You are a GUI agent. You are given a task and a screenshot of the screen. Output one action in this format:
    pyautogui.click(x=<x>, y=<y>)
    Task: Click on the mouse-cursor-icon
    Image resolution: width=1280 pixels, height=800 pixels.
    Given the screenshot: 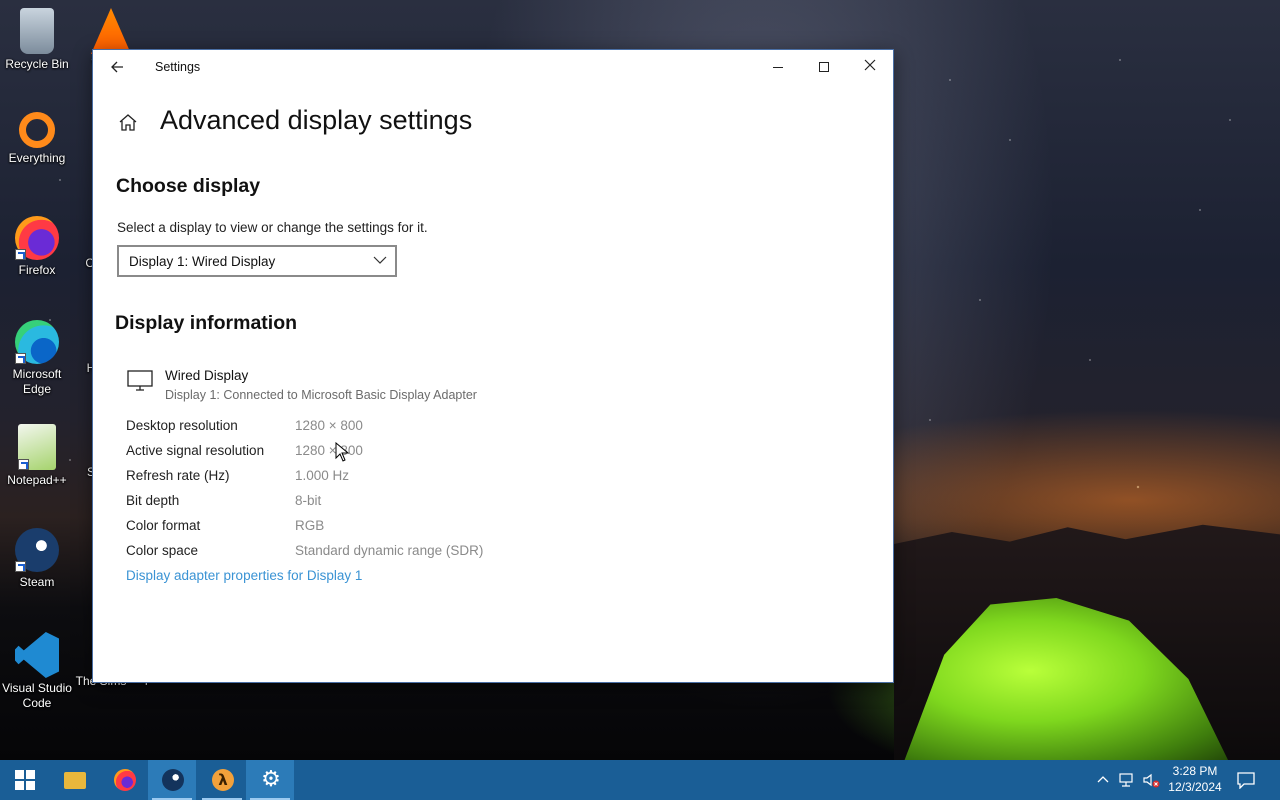 What is the action you would take?
    pyautogui.click(x=342, y=452)
    